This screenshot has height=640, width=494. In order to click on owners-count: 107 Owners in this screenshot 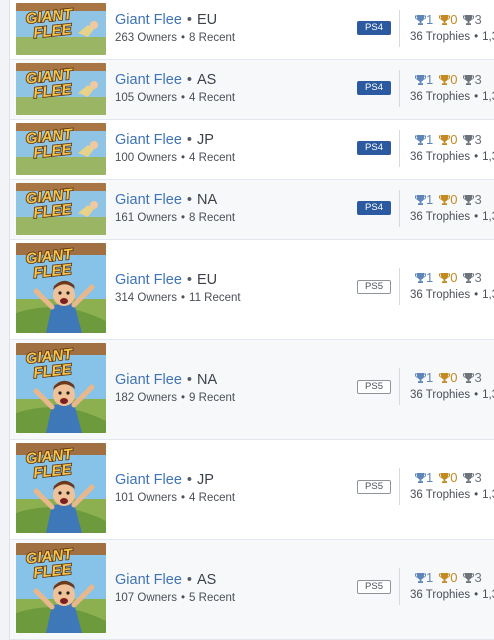, I will do `click(146, 598)`.